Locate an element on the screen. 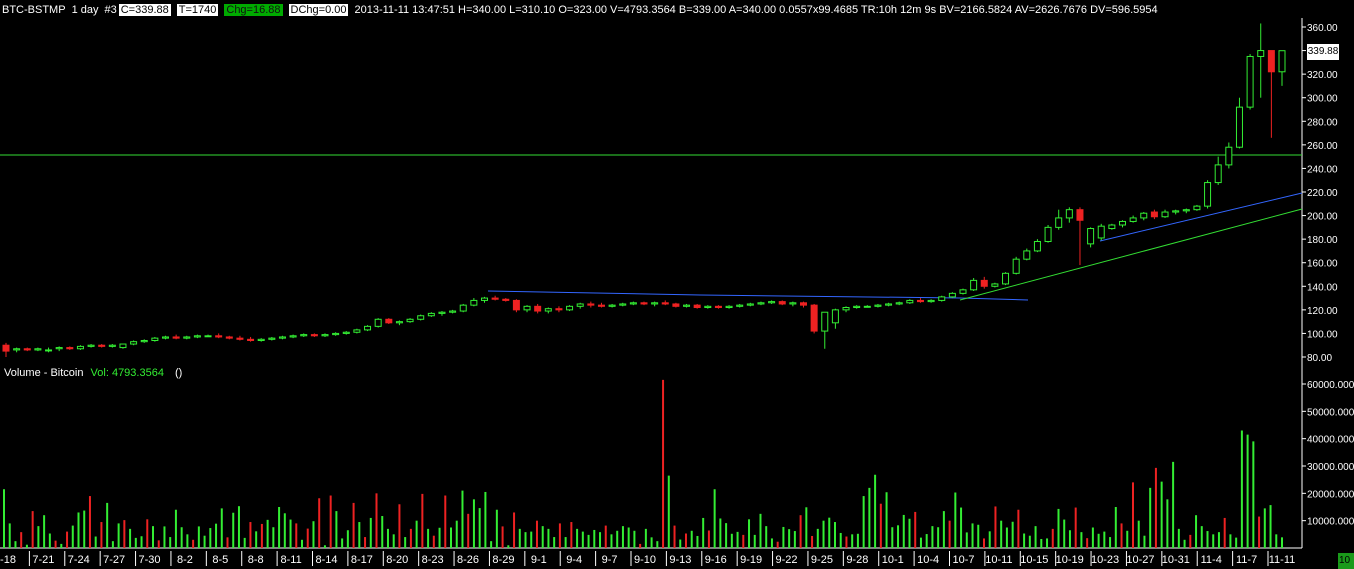 This screenshot has width=1354, height=569. price-tick-label: 360.00 is located at coordinates (1322, 28).